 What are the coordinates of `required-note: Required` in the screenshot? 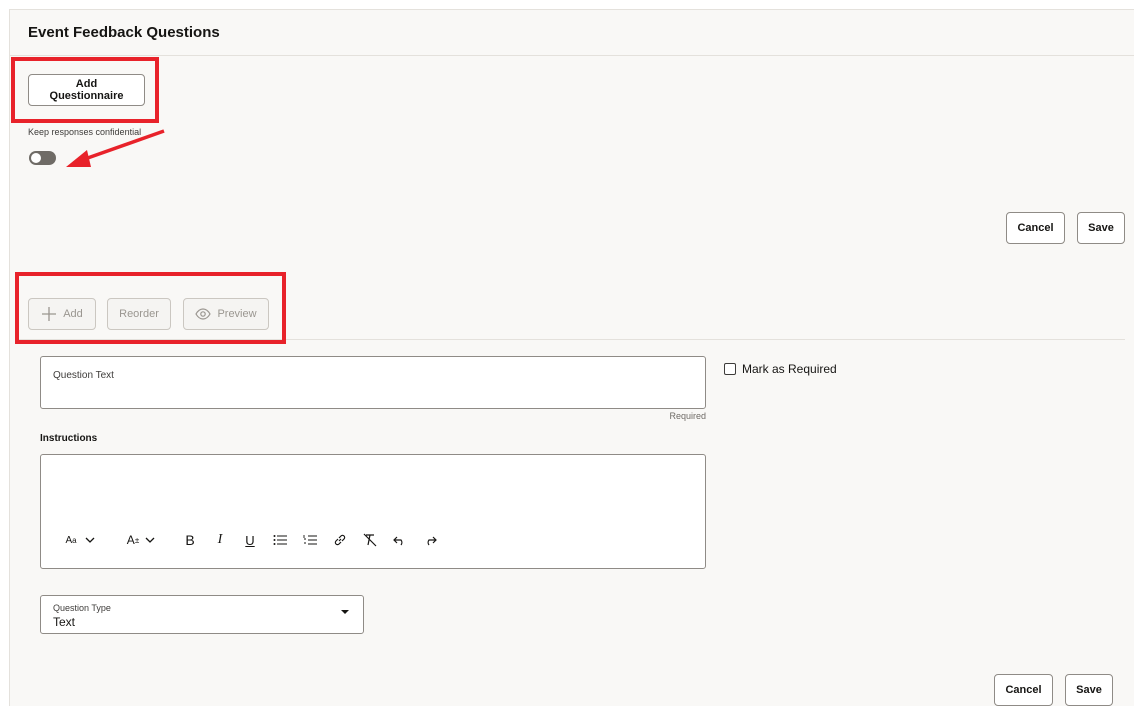 It's located at (687, 416).